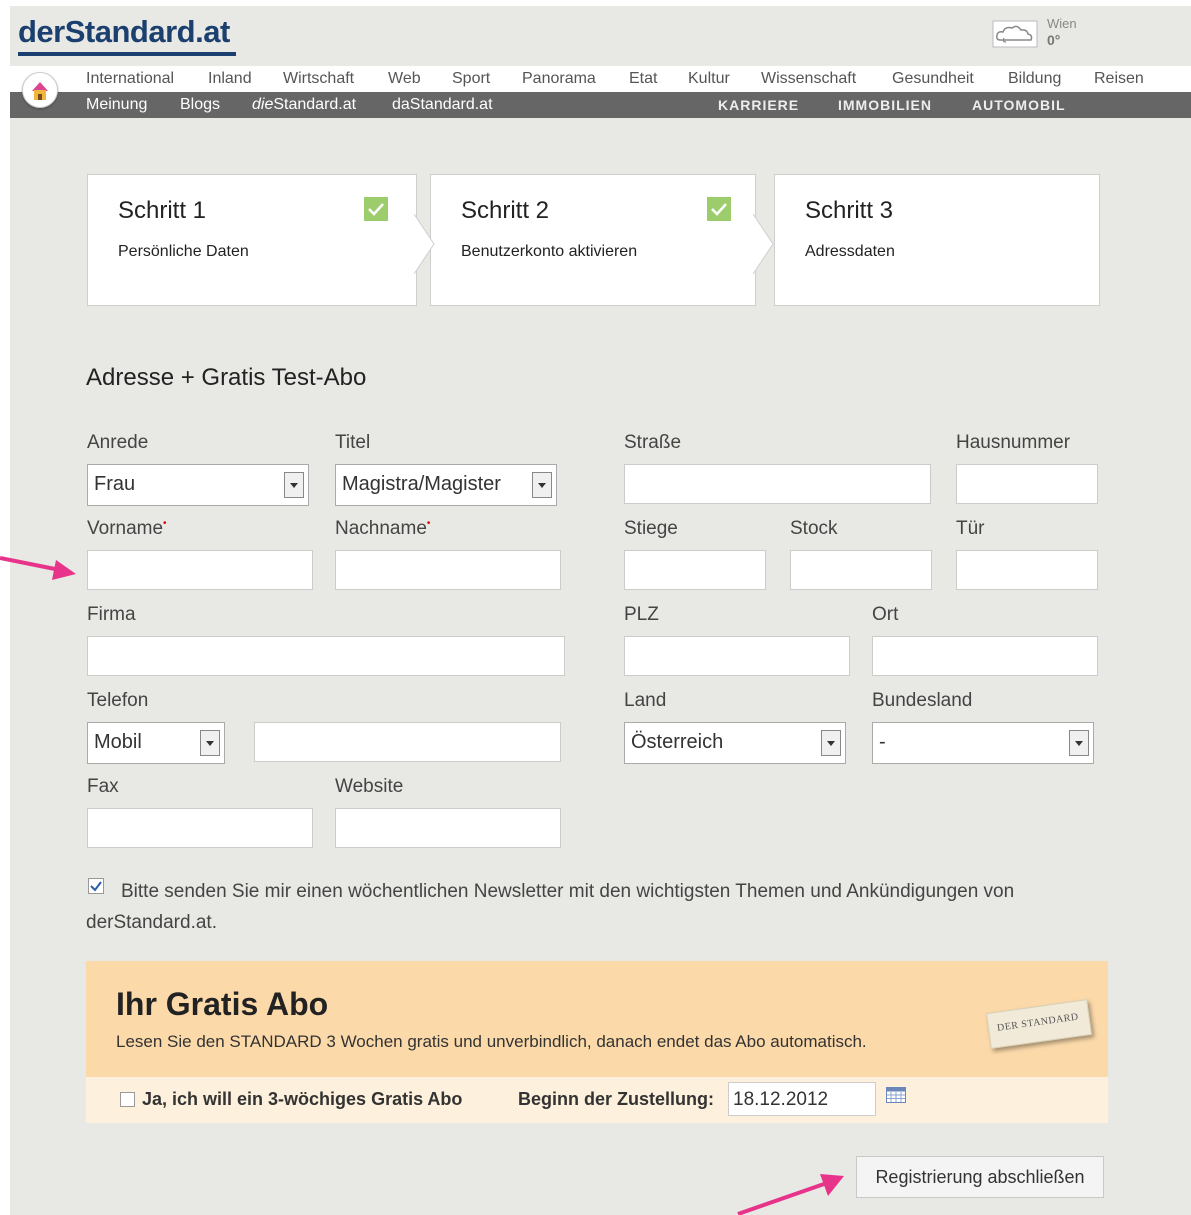  Describe the element at coordinates (882, 742) in the screenshot. I see `bundesland-value: -` at that location.